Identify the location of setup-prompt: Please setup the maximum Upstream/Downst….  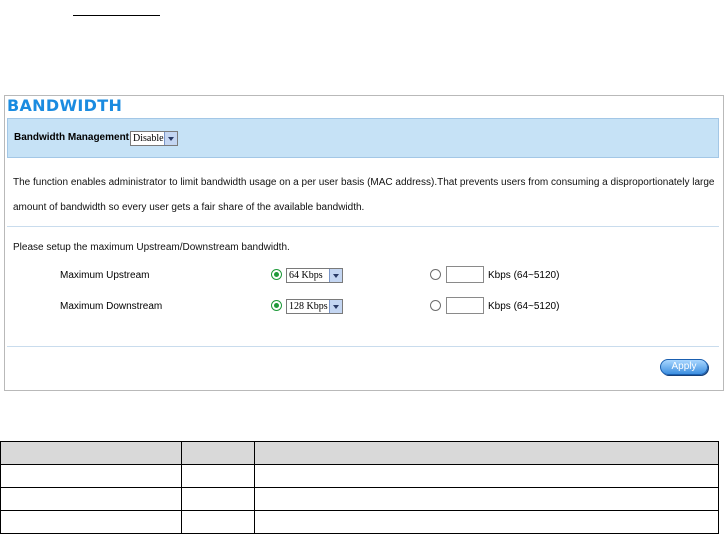
(151, 247).